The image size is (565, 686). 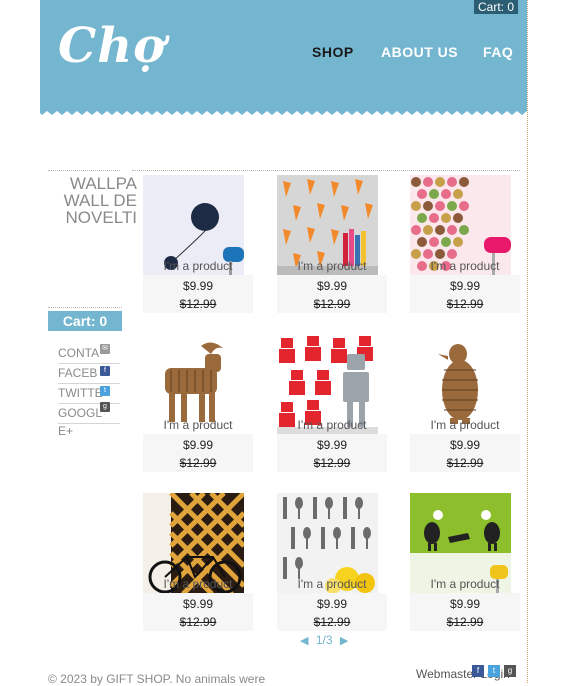 What do you see at coordinates (103, 184) in the screenshot?
I see `sidebar-title-line: WALLPA` at bounding box center [103, 184].